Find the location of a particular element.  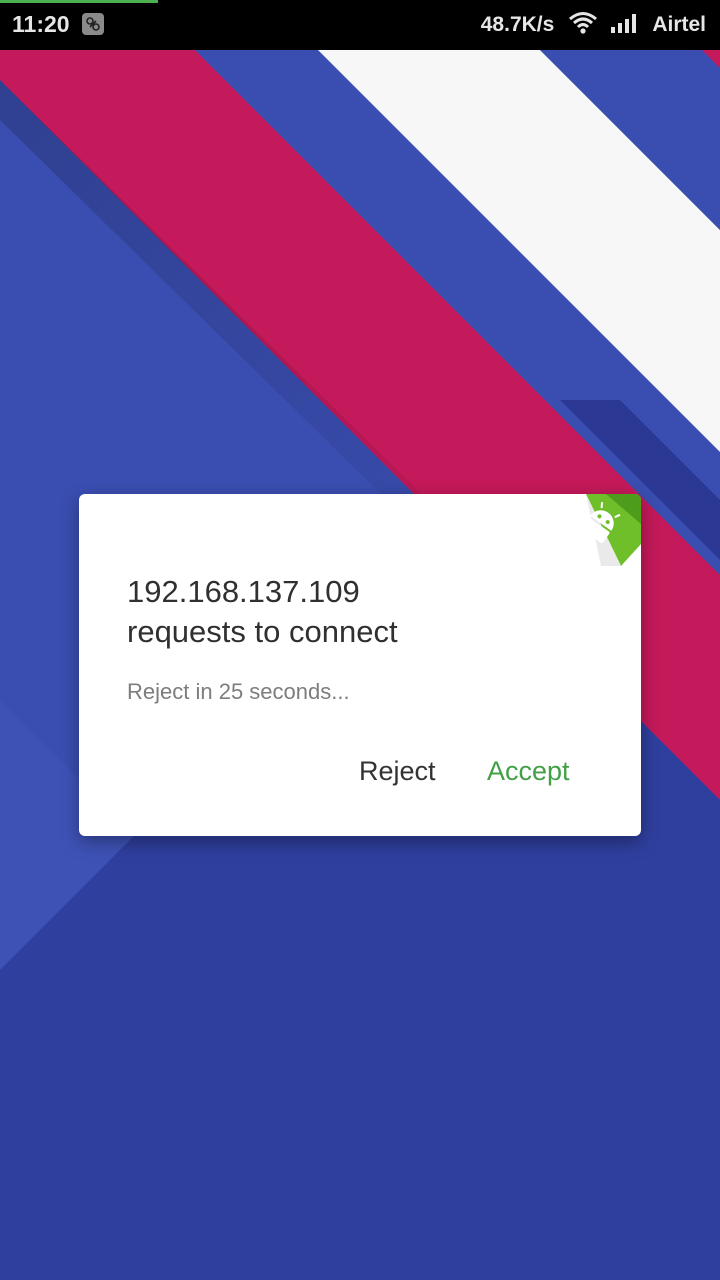

dialog-title: 192.168.137.109 requests to connect is located at coordinates (347, 612).